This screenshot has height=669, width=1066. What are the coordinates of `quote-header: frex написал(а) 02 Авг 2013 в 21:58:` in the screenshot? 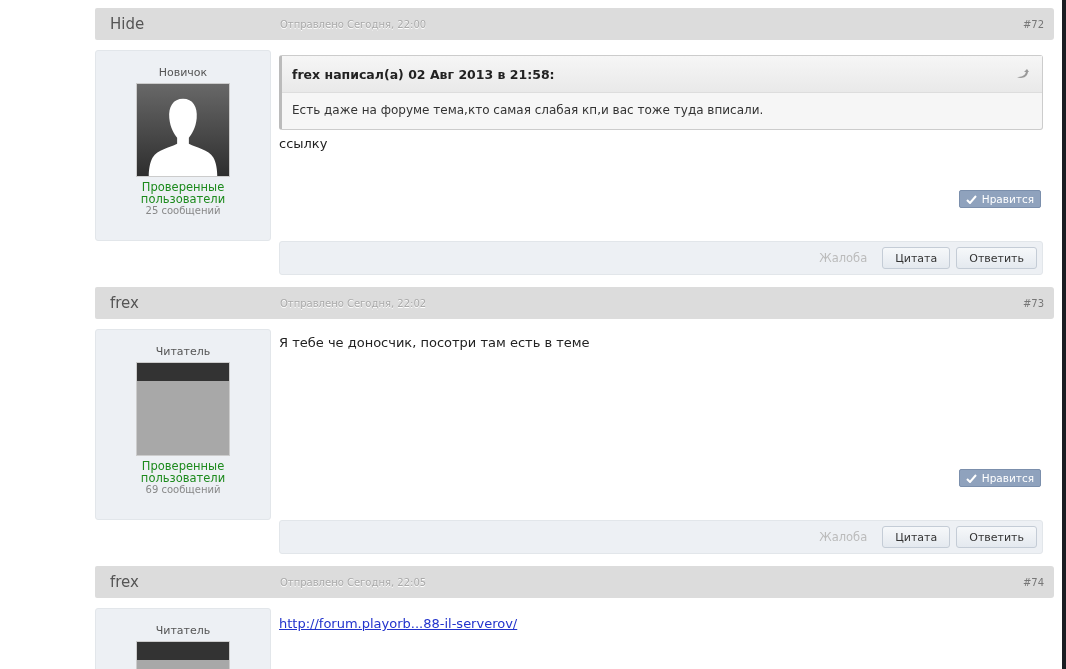 It's located at (423, 74).